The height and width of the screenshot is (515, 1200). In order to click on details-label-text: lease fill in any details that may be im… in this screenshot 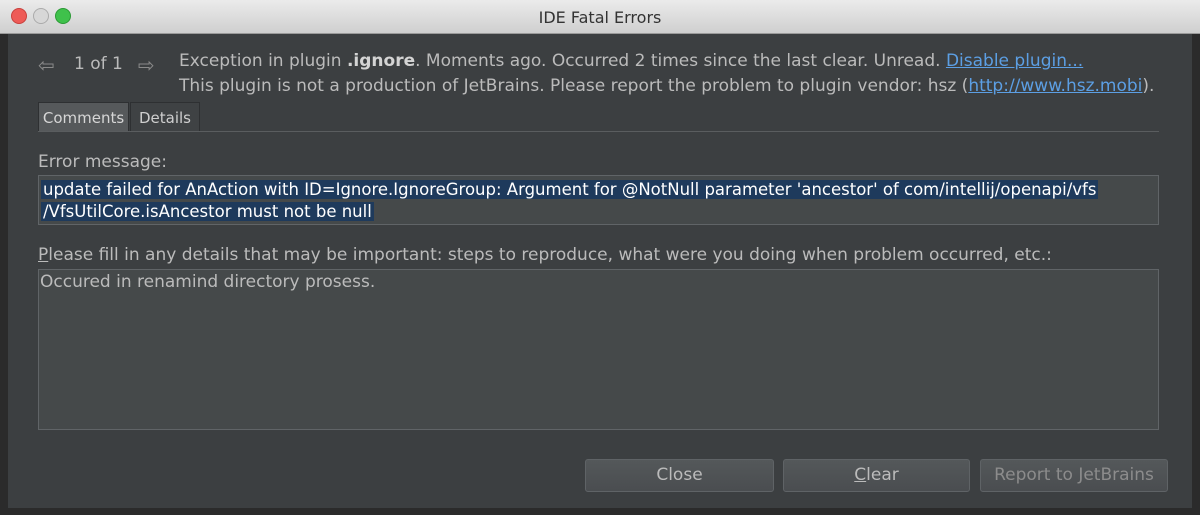, I will do `click(550, 255)`.